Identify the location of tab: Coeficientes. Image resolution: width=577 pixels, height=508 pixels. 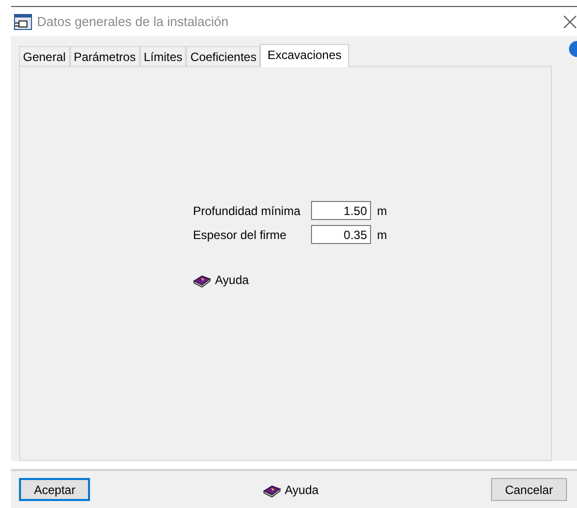
(223, 56).